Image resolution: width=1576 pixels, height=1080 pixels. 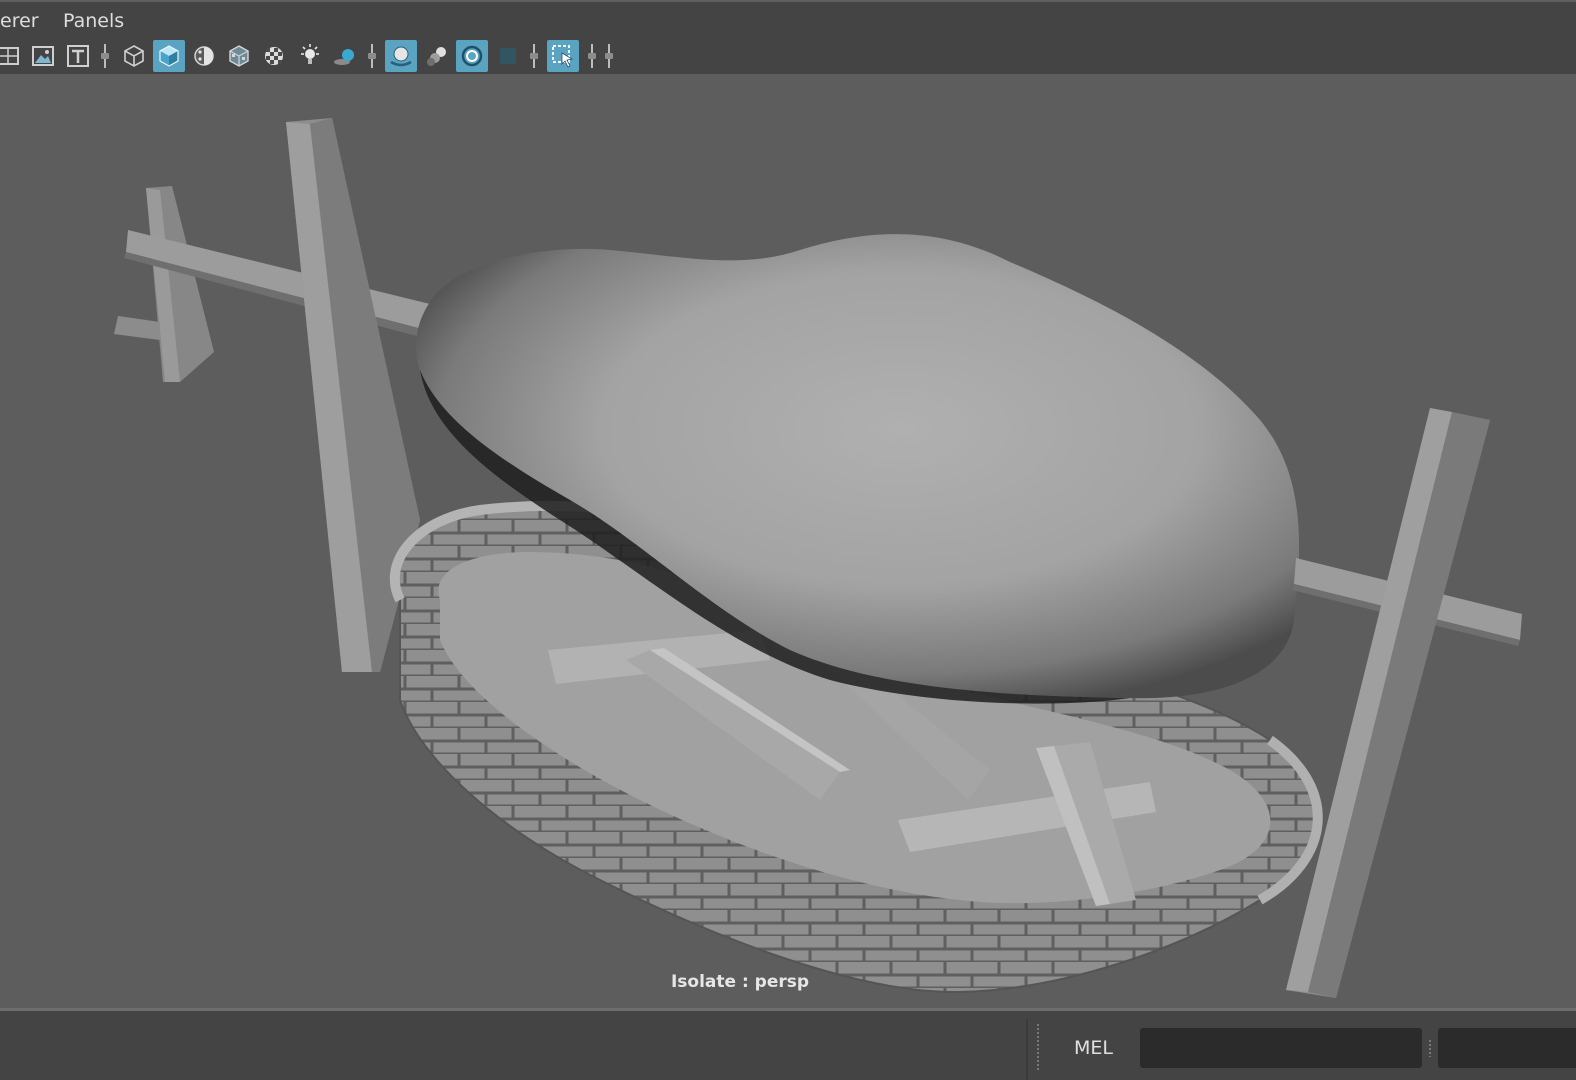 What do you see at coordinates (401, 56) in the screenshot?
I see `ambient-occlusion-icon` at bounding box center [401, 56].